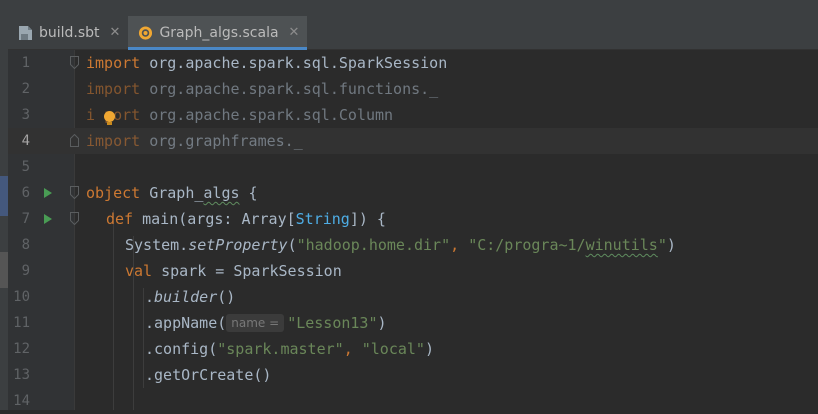 Image resolution: width=818 pixels, height=414 pixels. I want to click on code-line: 5, so click(413, 167).